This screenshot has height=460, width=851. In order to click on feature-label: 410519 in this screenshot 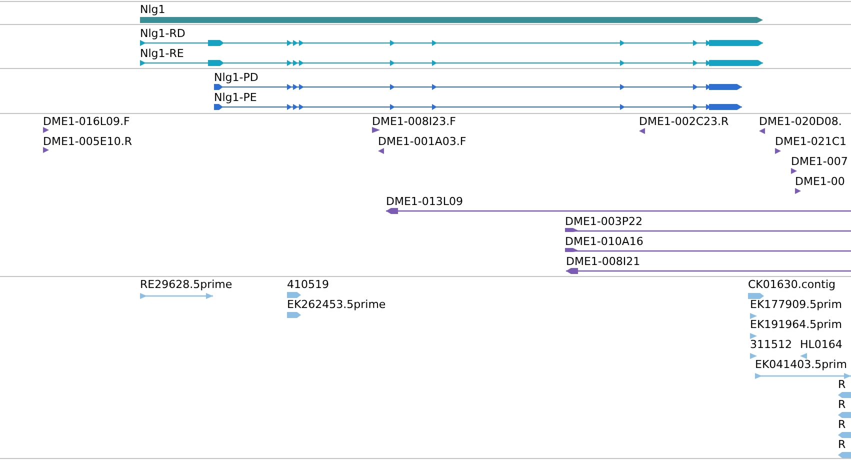, I will do `click(308, 284)`.